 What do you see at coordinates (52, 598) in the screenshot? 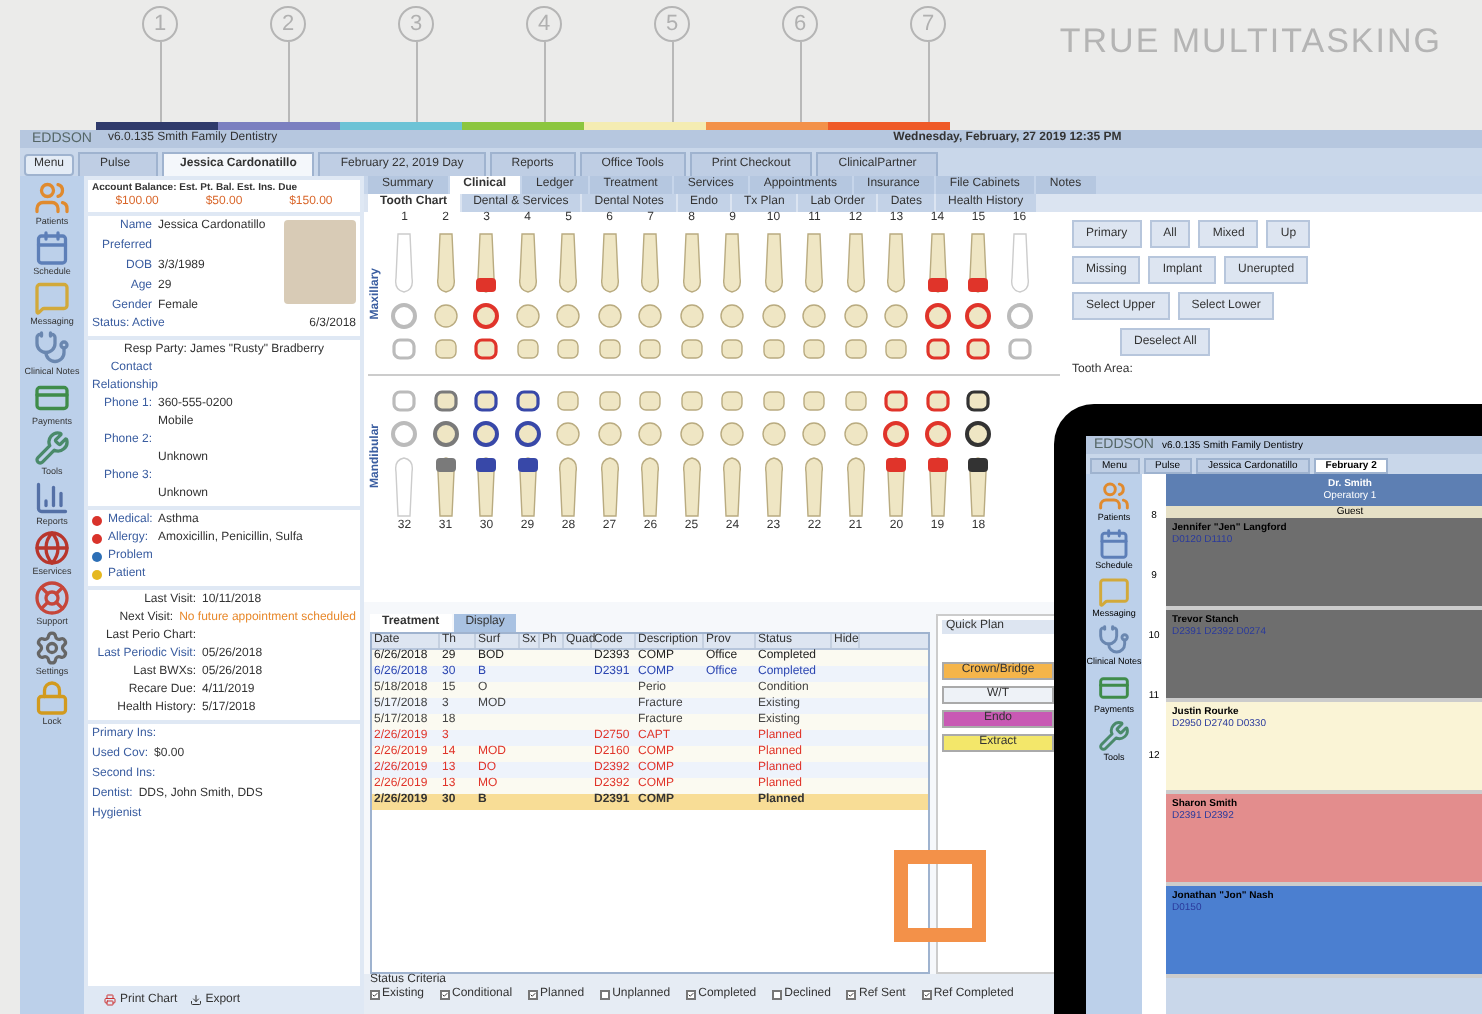
I see `lifebuoy-icon` at bounding box center [52, 598].